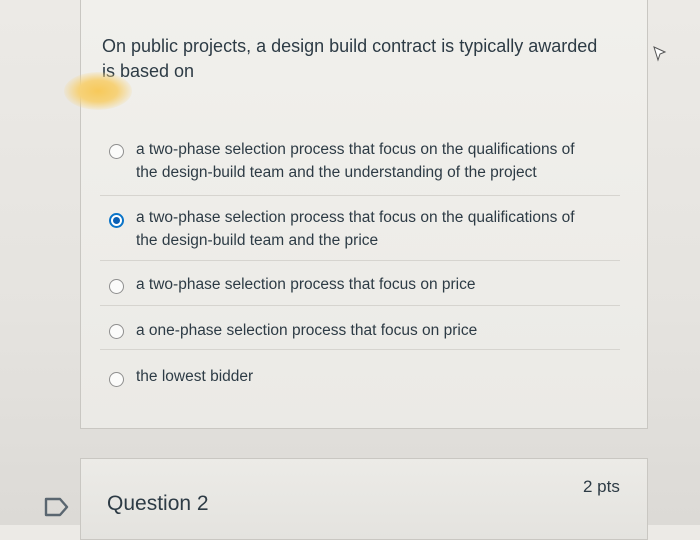  I want to click on question-points: 2 pts, so click(601, 486).